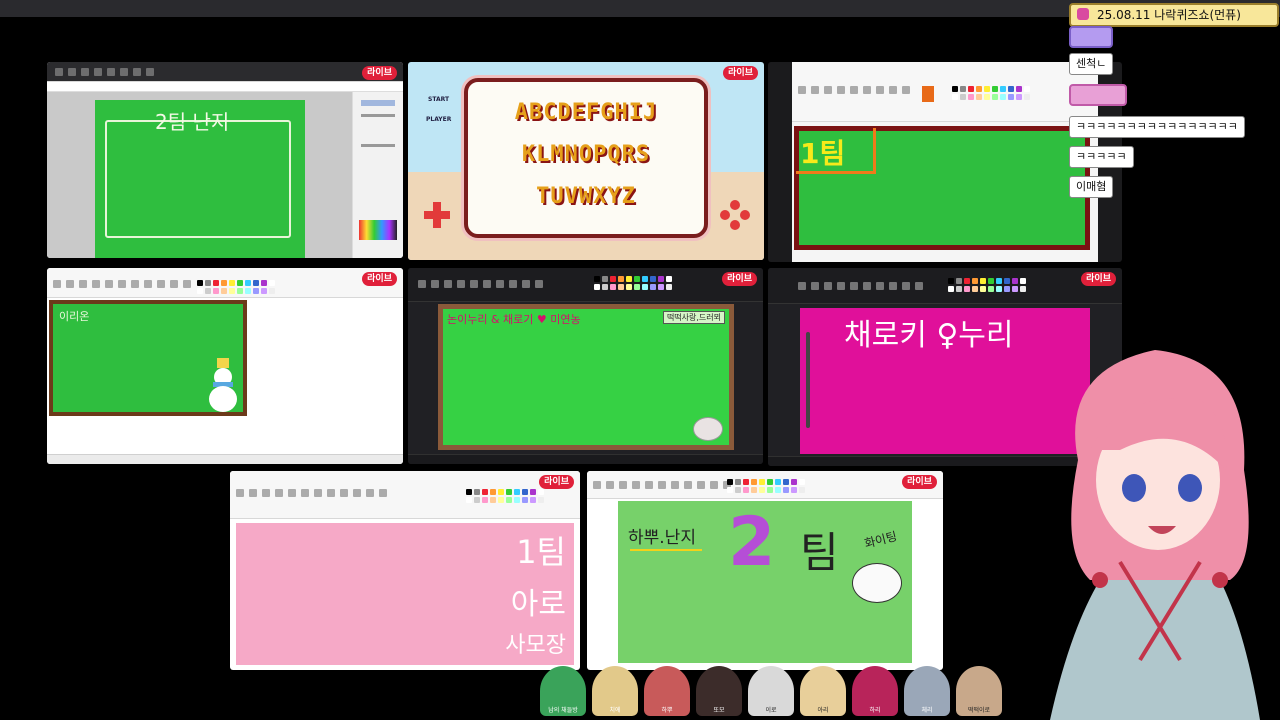  What do you see at coordinates (437, 215) in the screenshot?
I see `dpad-icon` at bounding box center [437, 215].